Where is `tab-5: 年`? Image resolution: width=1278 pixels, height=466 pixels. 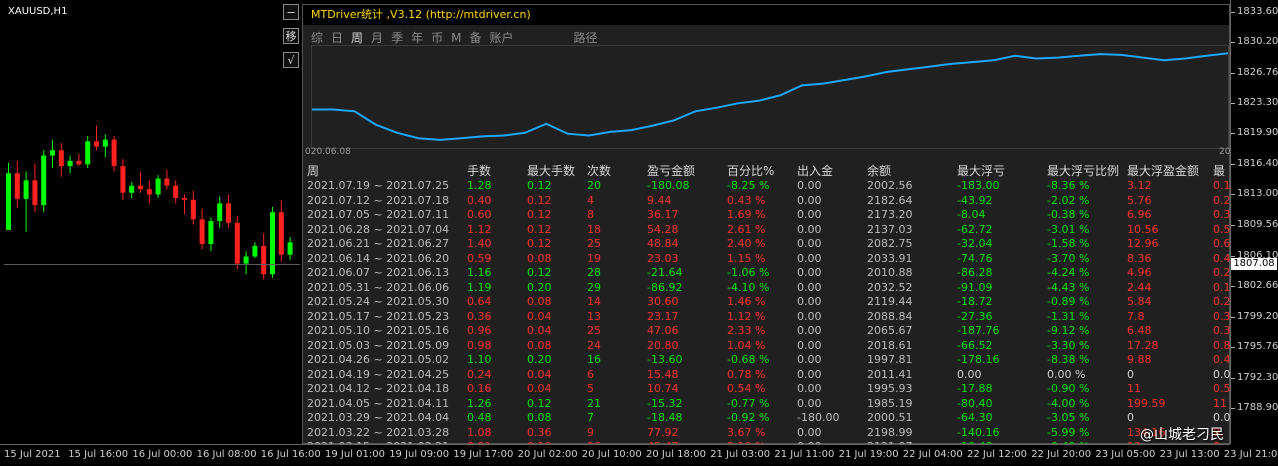
tab-5: 年 is located at coordinates (417, 38).